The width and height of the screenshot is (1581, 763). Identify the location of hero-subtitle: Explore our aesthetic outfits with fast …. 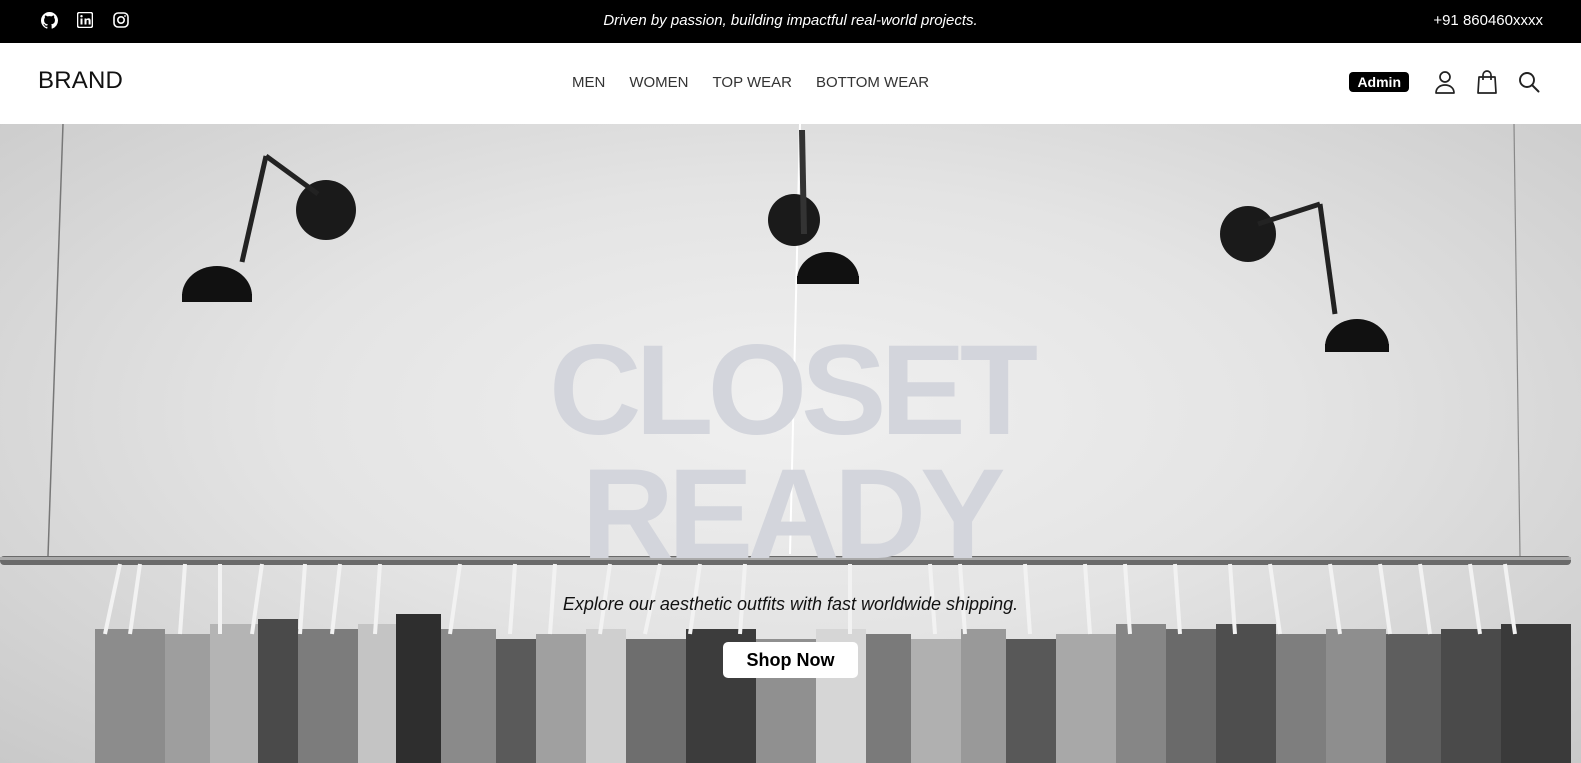
(790, 604).